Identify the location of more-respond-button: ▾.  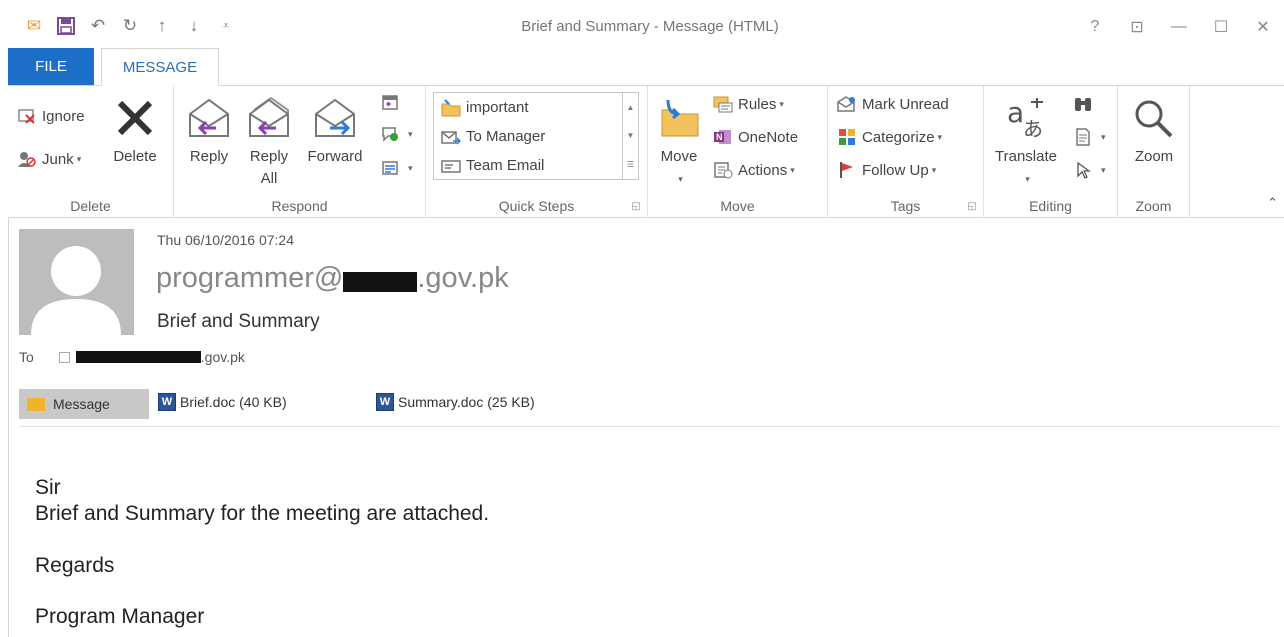
(396, 168).